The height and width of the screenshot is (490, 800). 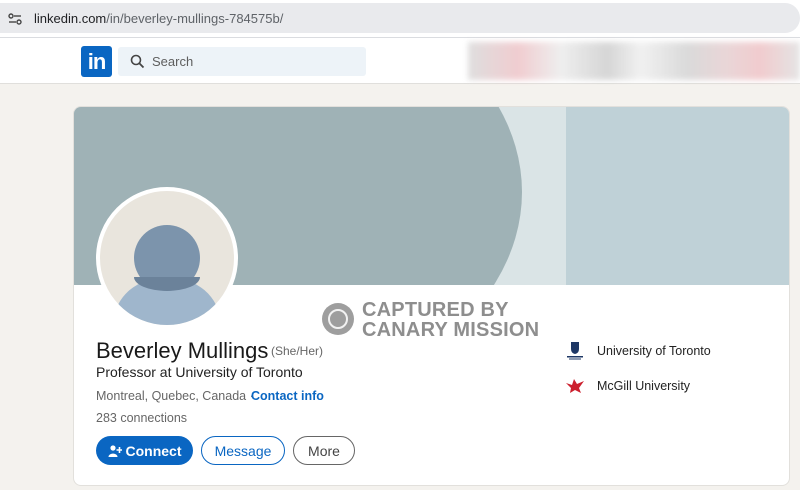 I want to click on connections-count: 283 connections, so click(x=141, y=418).